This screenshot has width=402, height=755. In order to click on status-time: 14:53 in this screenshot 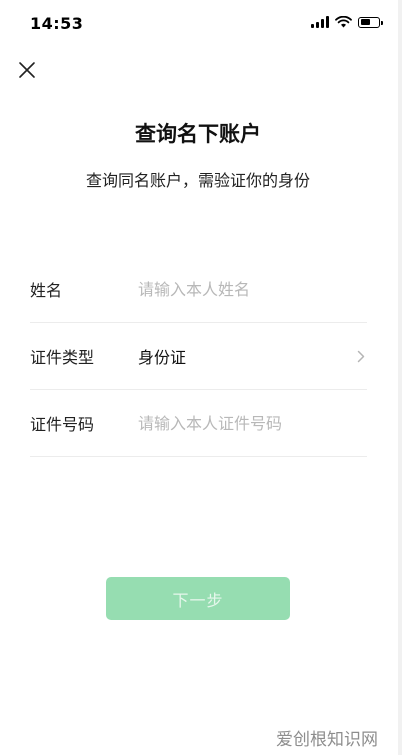, I will do `click(57, 23)`.